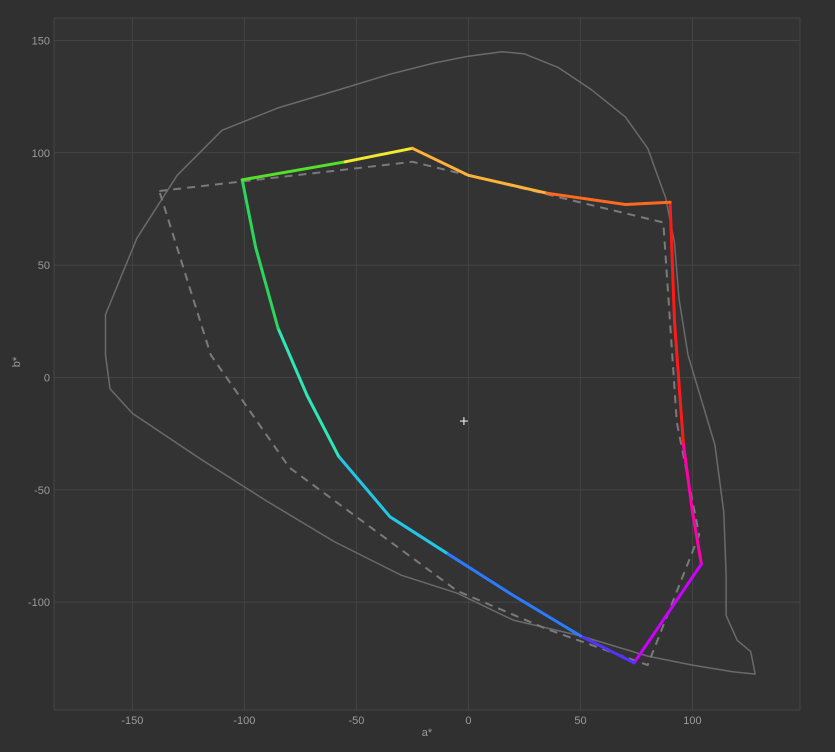 The width and height of the screenshot is (835, 752). I want to click on x-axis-title: a*, so click(427, 733).